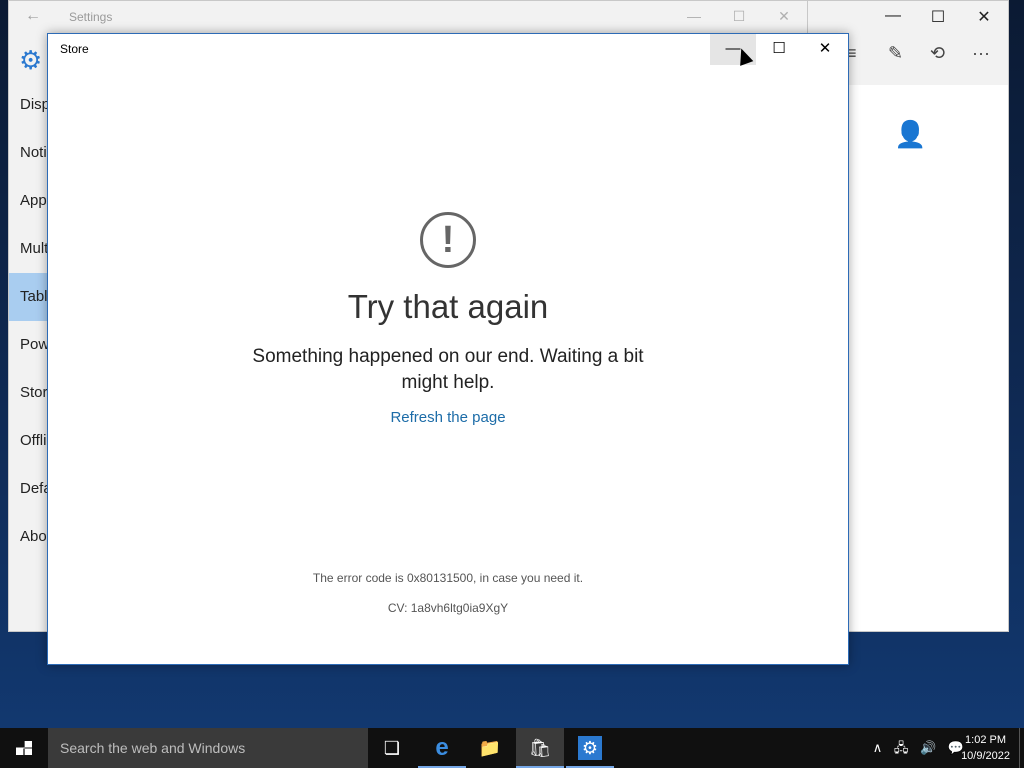 The height and width of the screenshot is (768, 1024). I want to click on settings-taskbar-icon: ⚙, so click(590, 748).